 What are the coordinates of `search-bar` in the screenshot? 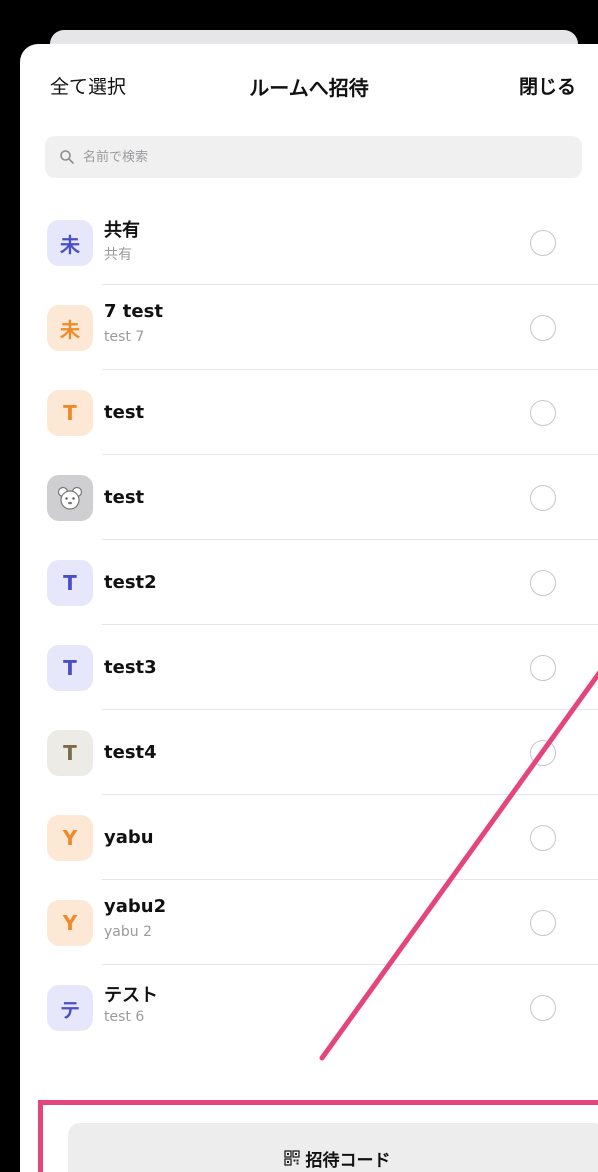 It's located at (313, 157).